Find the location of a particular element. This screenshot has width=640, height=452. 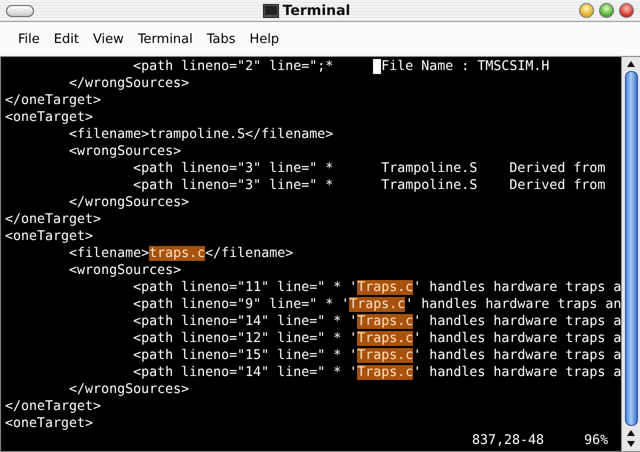

terminal-line: <path lineno="15" line=" * 'Traps.c' handles hardware traps a is located at coordinates (376, 355).